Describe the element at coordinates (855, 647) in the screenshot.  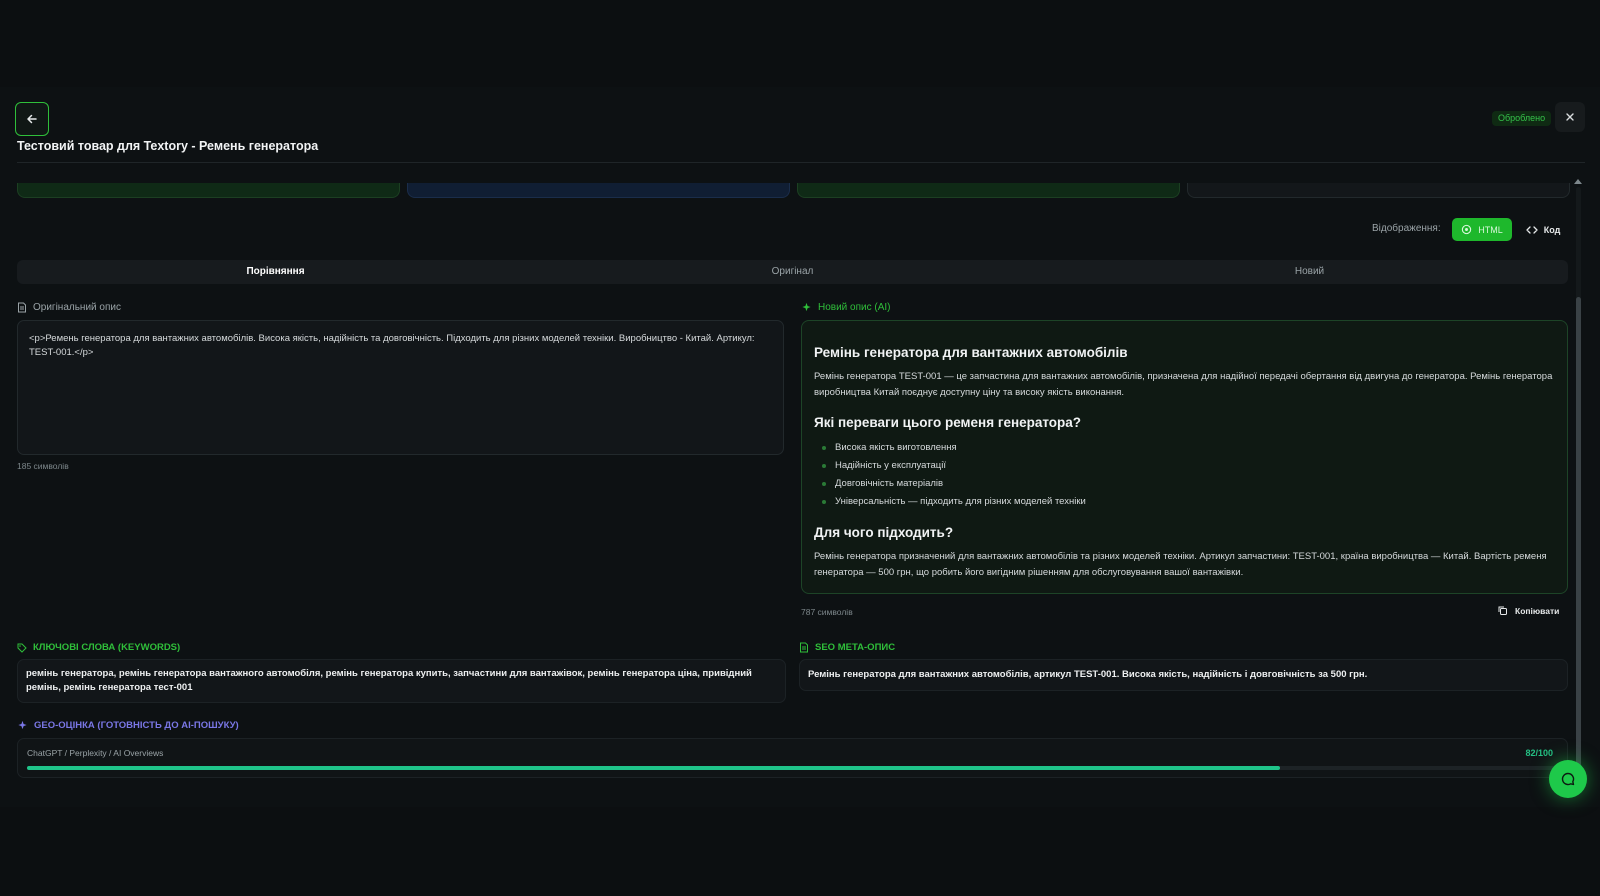
I see `seo-label-text: SEO МЕТА-ОПИС` at that location.